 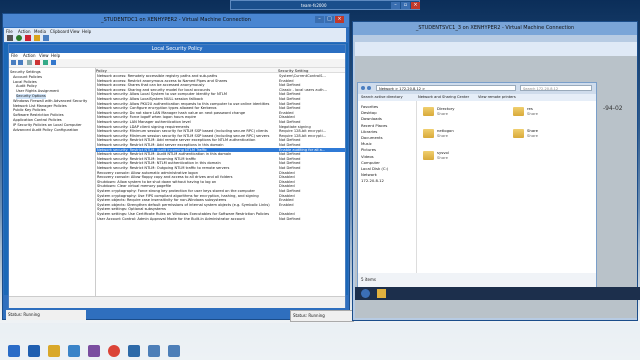 What do you see at coordinates (54, 351) in the screenshot?
I see `file-explorer-icon` at bounding box center [54, 351].